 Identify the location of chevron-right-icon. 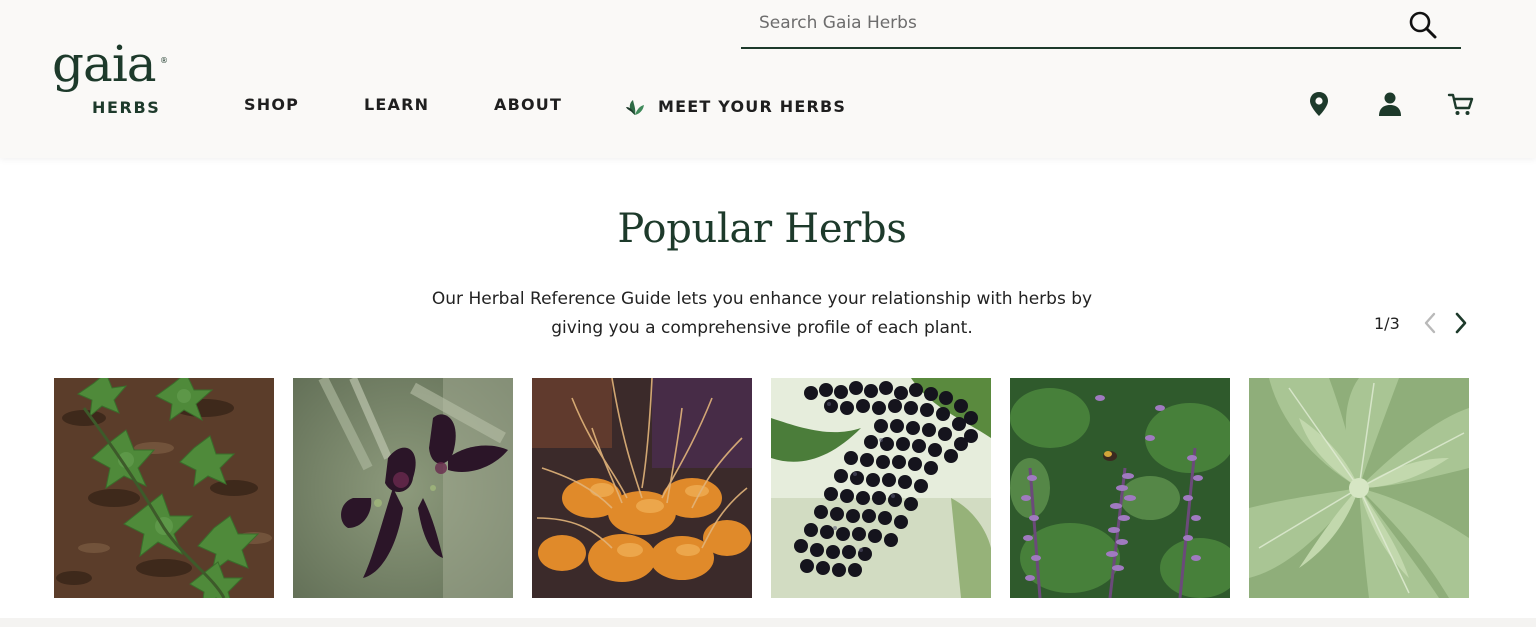
(1461, 323).